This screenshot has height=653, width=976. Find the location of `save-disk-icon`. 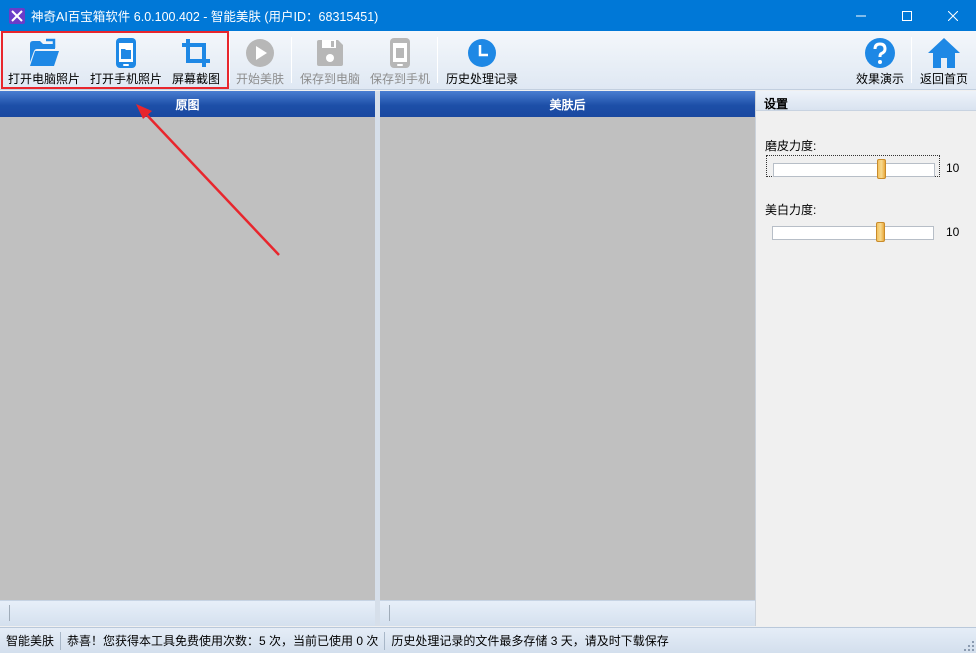

save-disk-icon is located at coordinates (330, 53).